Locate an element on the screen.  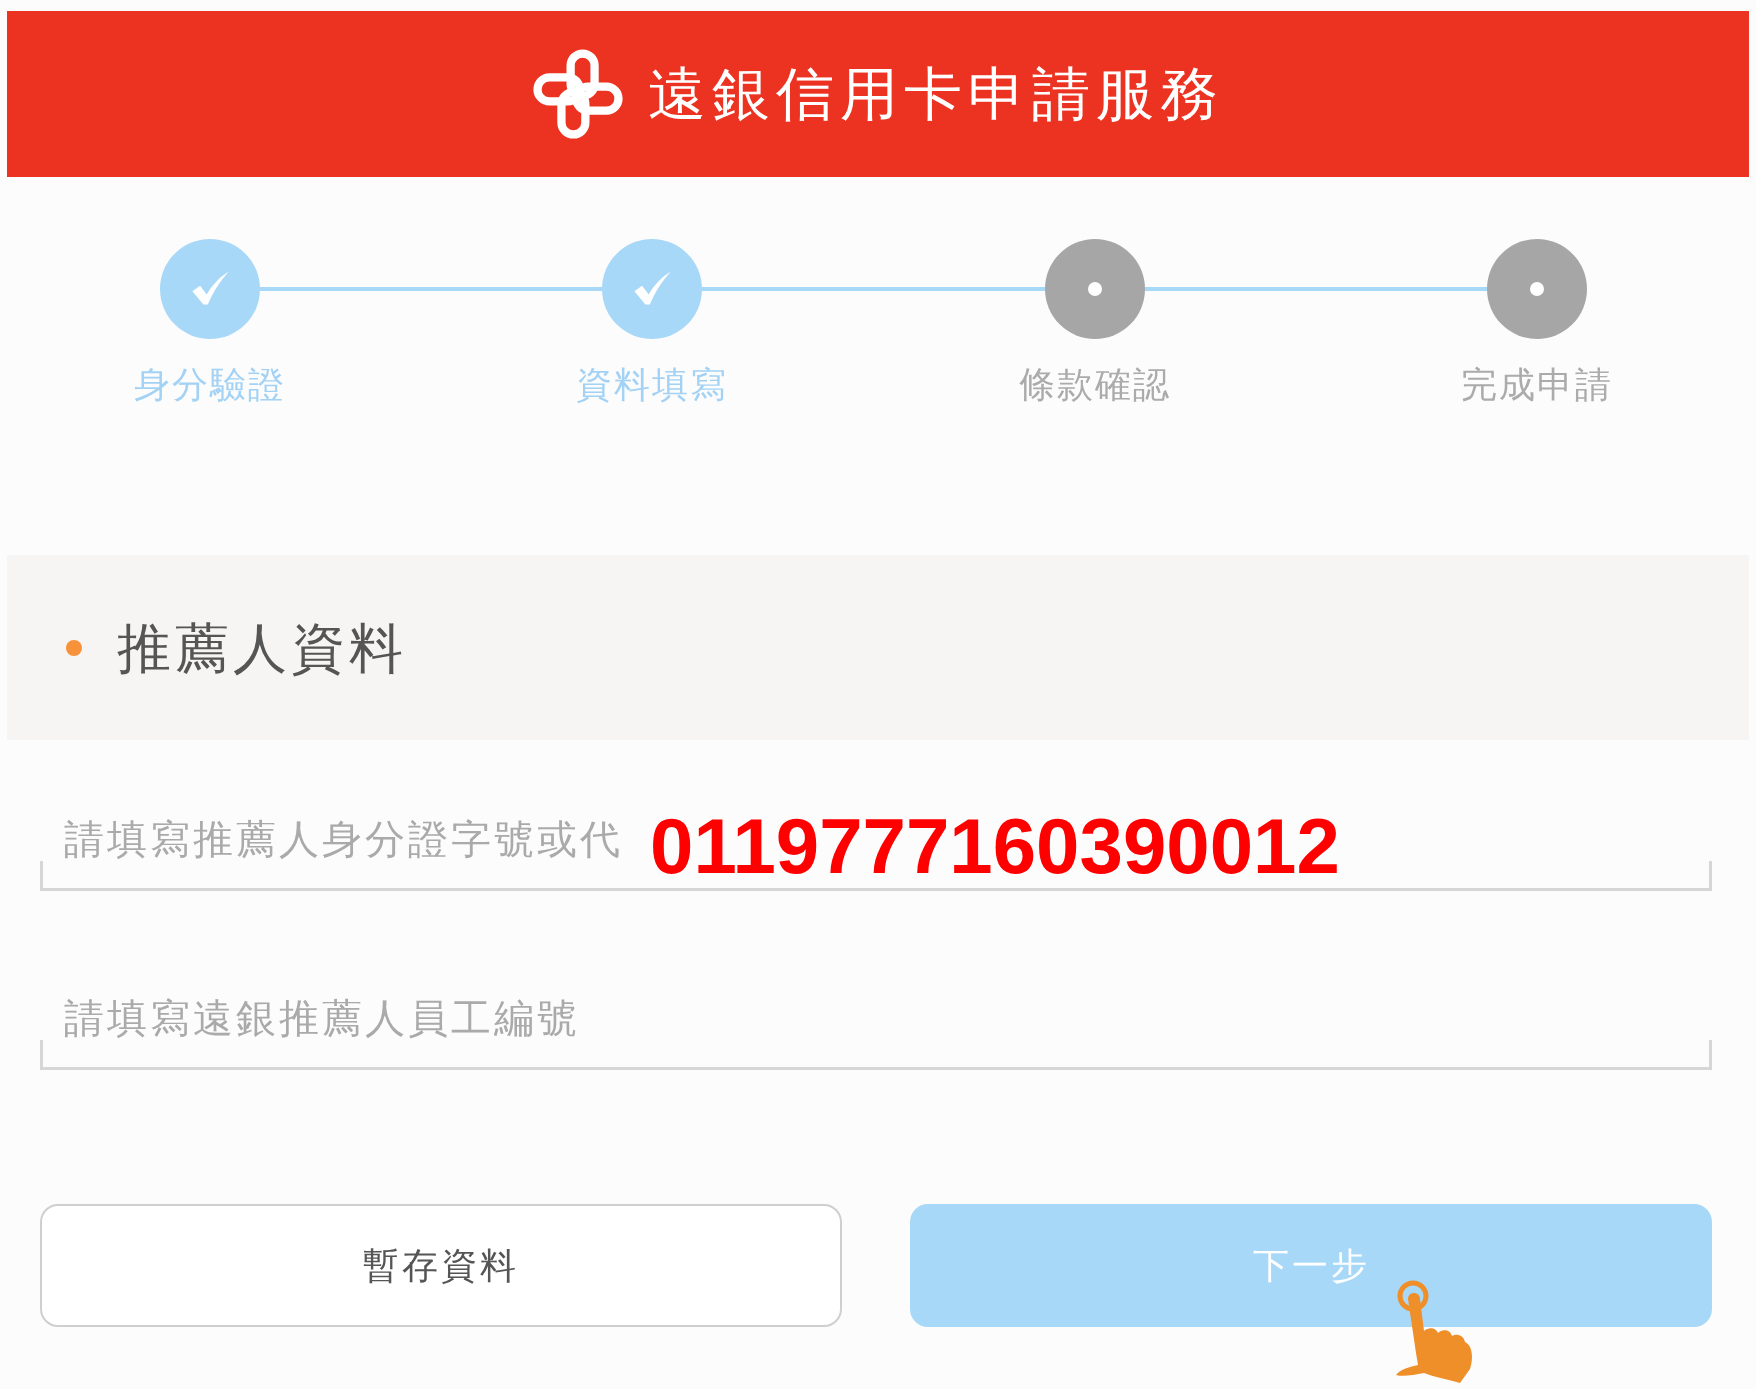
step-label: 條款確認 is located at coordinates (1094, 385).